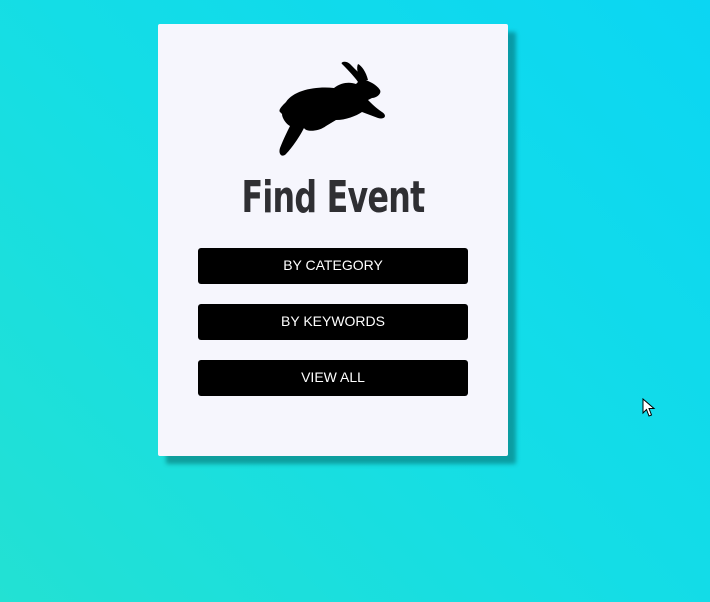  I want to click on by-keywords-button: BY KEYWORDS, so click(333, 322).